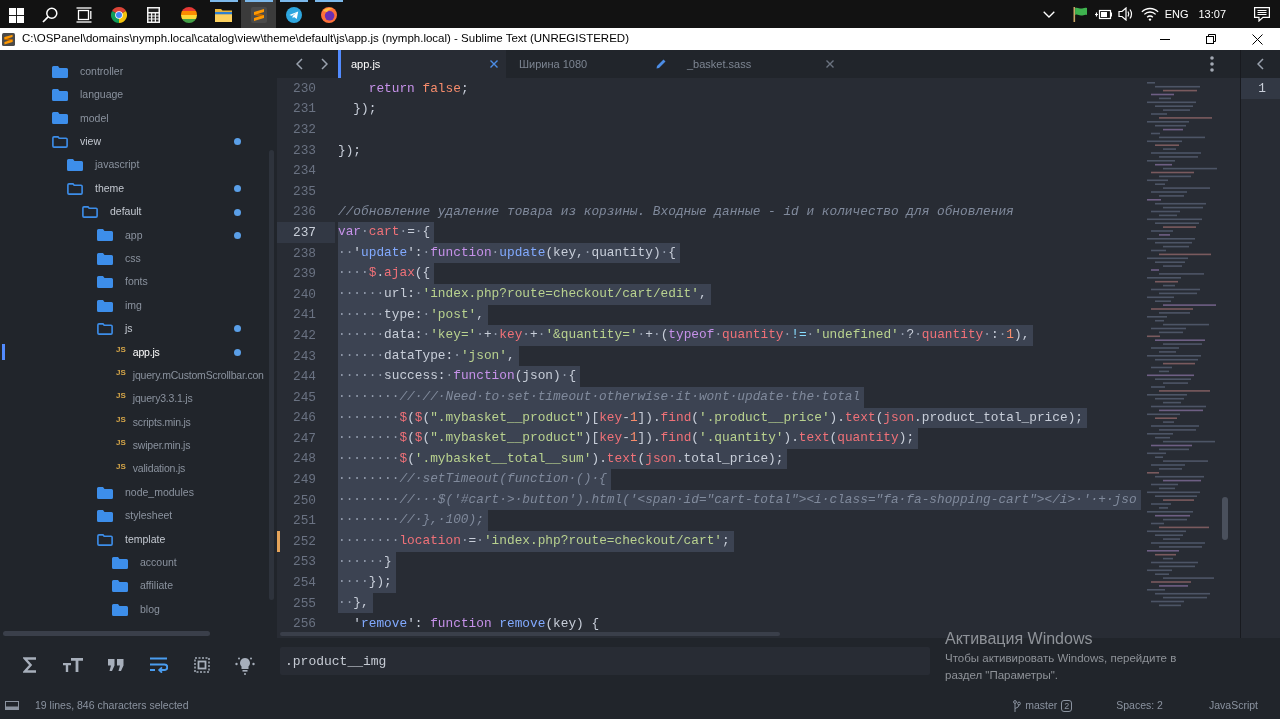 This screenshot has height=719, width=1280. What do you see at coordinates (304, 294) in the screenshot?
I see `line-number: 240` at bounding box center [304, 294].